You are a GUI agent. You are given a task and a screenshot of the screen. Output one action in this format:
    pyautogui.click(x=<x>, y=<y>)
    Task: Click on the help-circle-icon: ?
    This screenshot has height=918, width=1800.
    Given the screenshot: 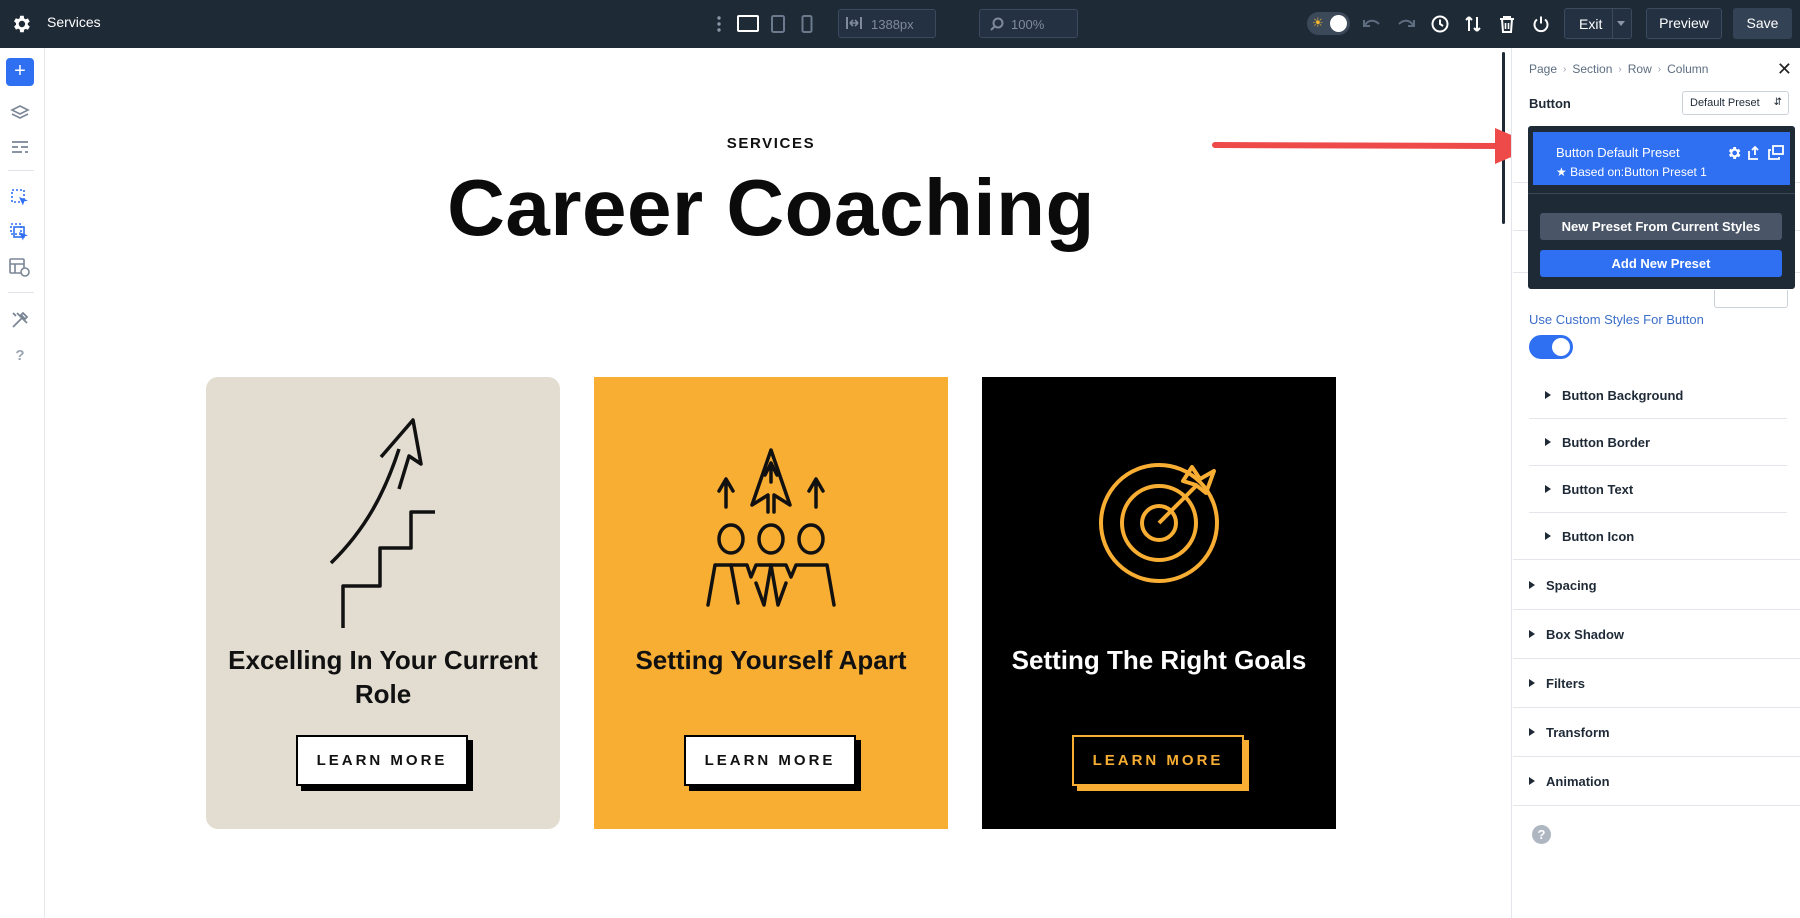 What is the action you would take?
    pyautogui.click(x=1541, y=834)
    